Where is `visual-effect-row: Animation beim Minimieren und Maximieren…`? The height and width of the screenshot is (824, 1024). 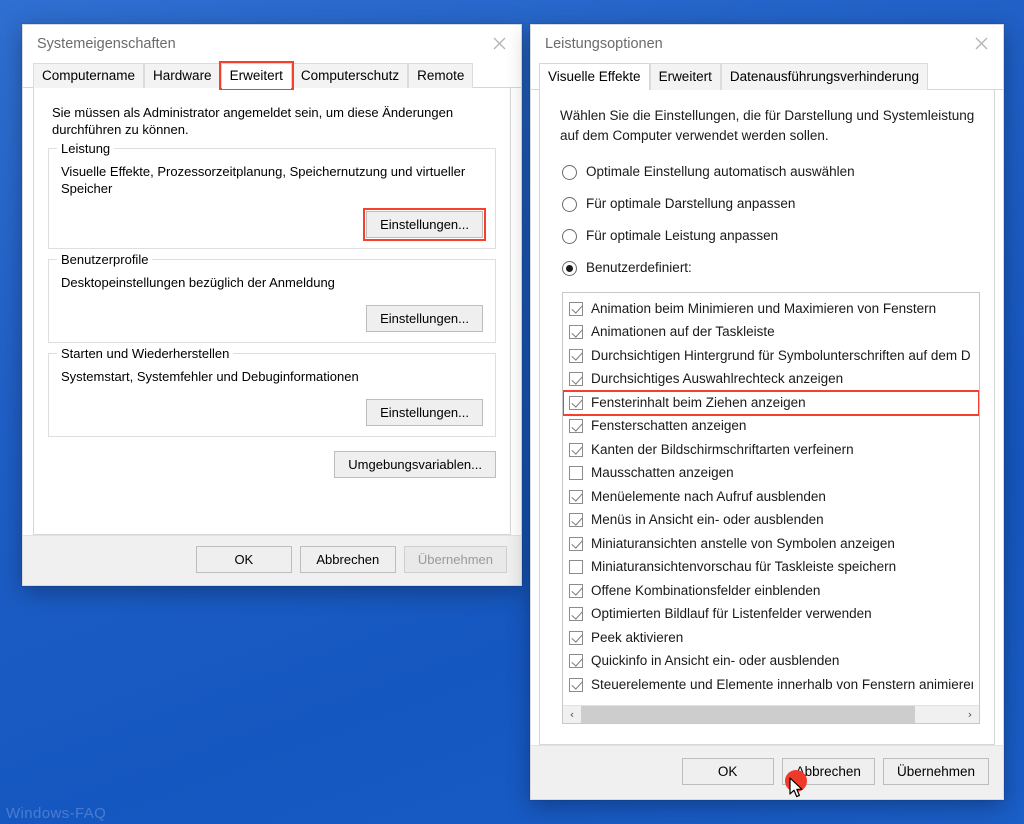 visual-effect-row: Animation beim Minimieren und Maximieren… is located at coordinates (771, 309).